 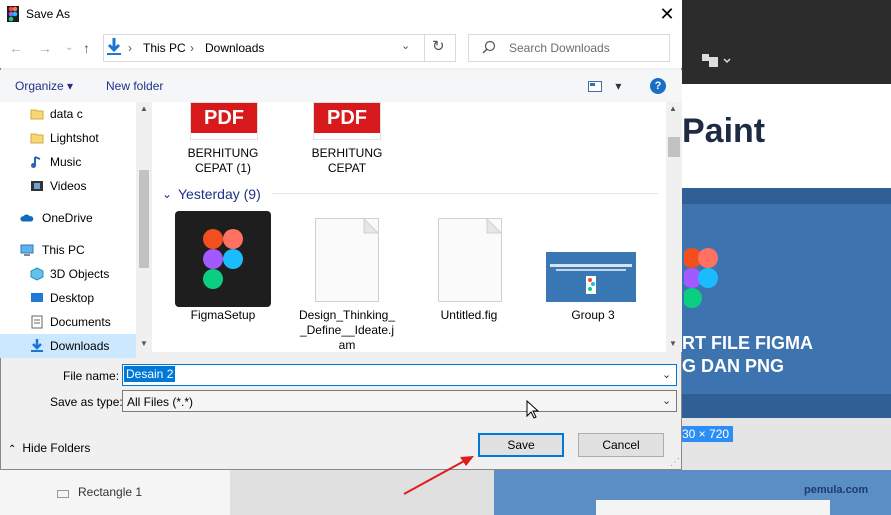 What do you see at coordinates (144, 219) in the screenshot?
I see `nav-pane-scroll-thumb` at bounding box center [144, 219].